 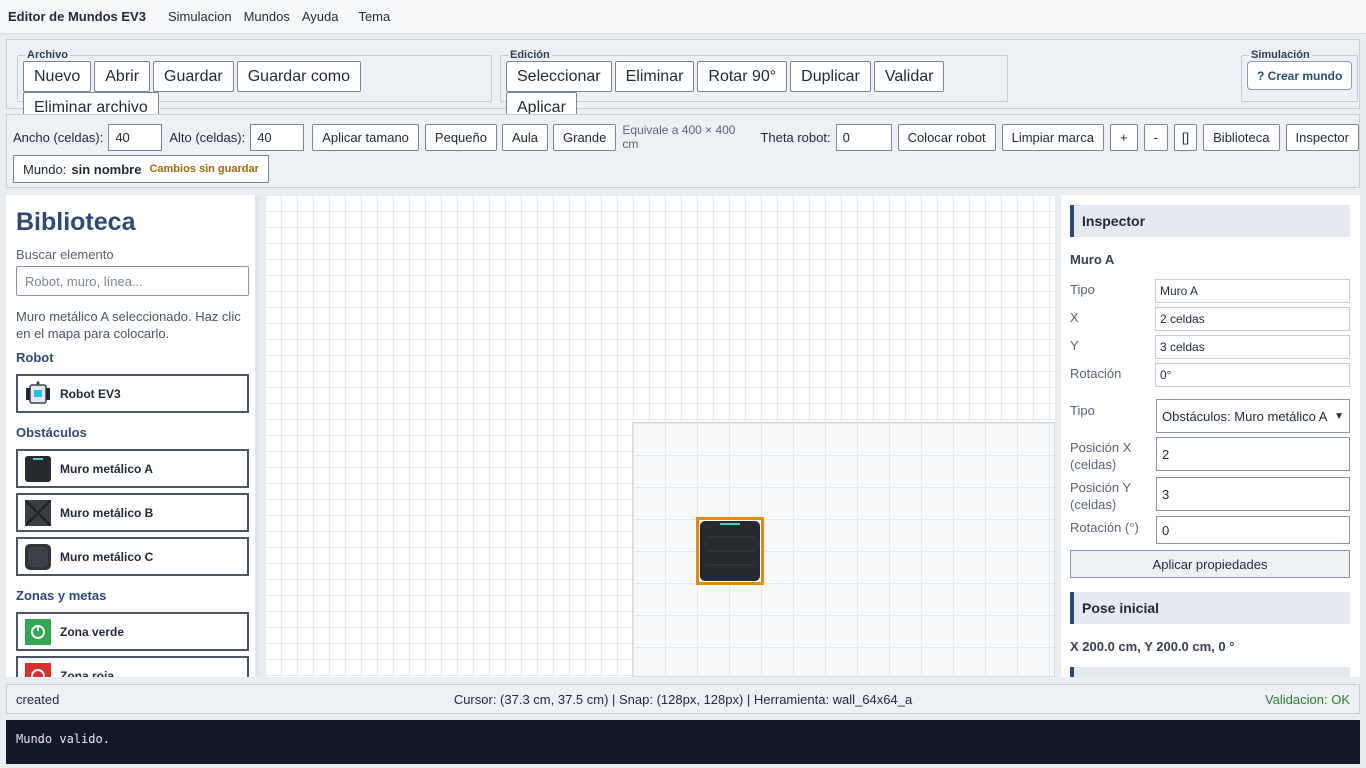 I want to click on alto-input, so click(x=277, y=137).